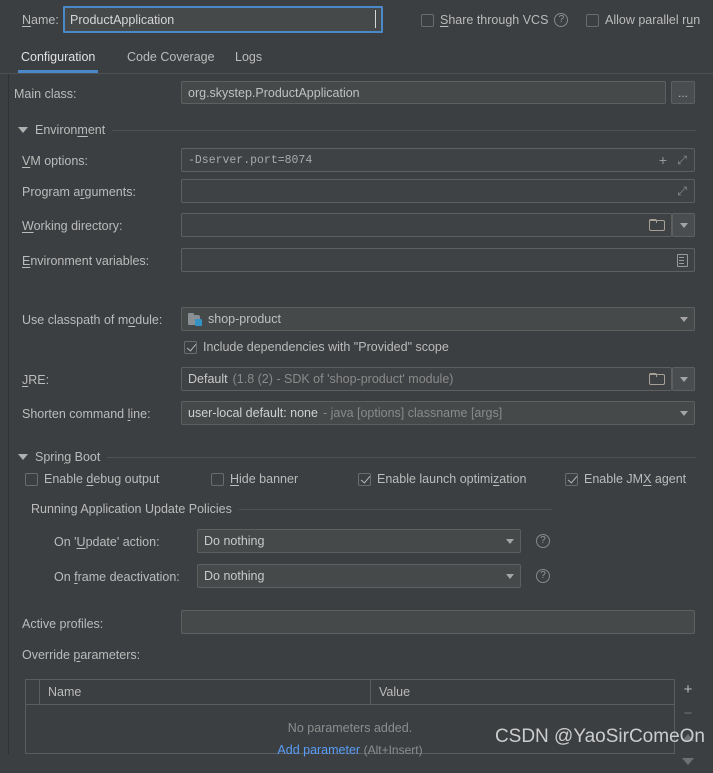 The height and width of the screenshot is (773, 713). I want to click on use-classpath-value: shop-product, so click(244, 319).